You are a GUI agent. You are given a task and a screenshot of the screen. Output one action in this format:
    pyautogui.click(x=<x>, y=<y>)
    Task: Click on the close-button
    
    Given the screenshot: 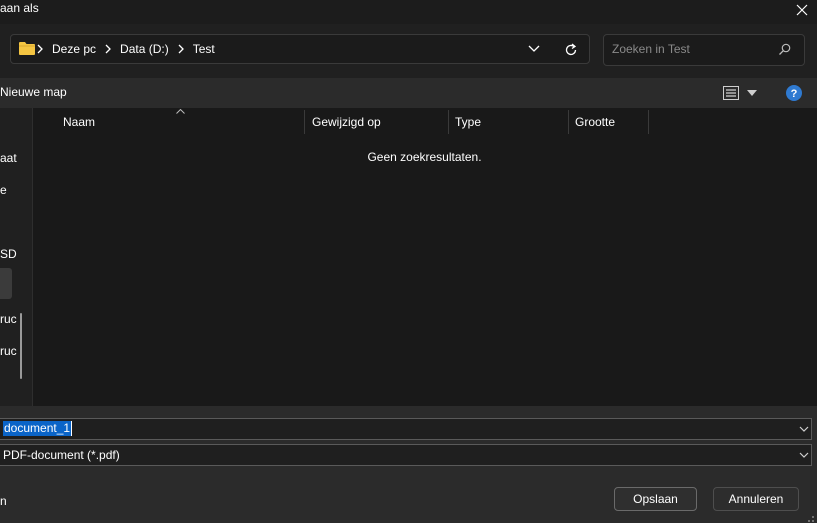 What is the action you would take?
    pyautogui.click(x=802, y=10)
    